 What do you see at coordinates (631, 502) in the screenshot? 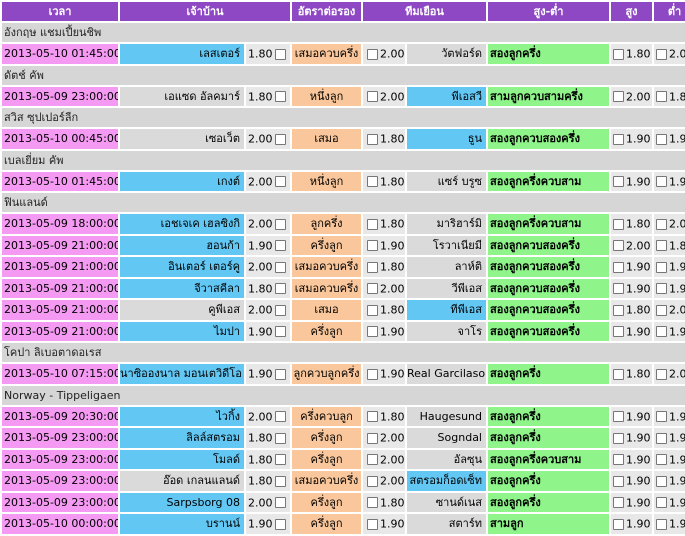
I see `over-odds-cell: 1.90` at bounding box center [631, 502].